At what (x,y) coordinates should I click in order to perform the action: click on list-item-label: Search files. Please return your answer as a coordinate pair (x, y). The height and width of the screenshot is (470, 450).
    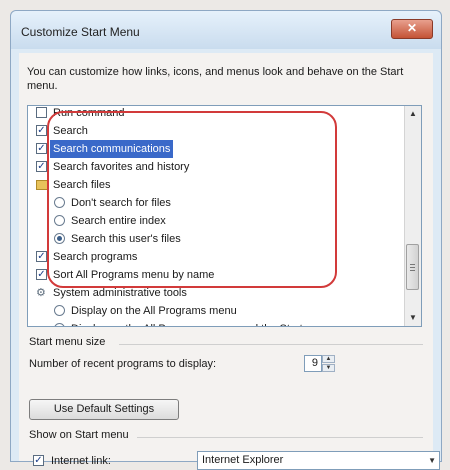
    Looking at the image, I should click on (82, 185).